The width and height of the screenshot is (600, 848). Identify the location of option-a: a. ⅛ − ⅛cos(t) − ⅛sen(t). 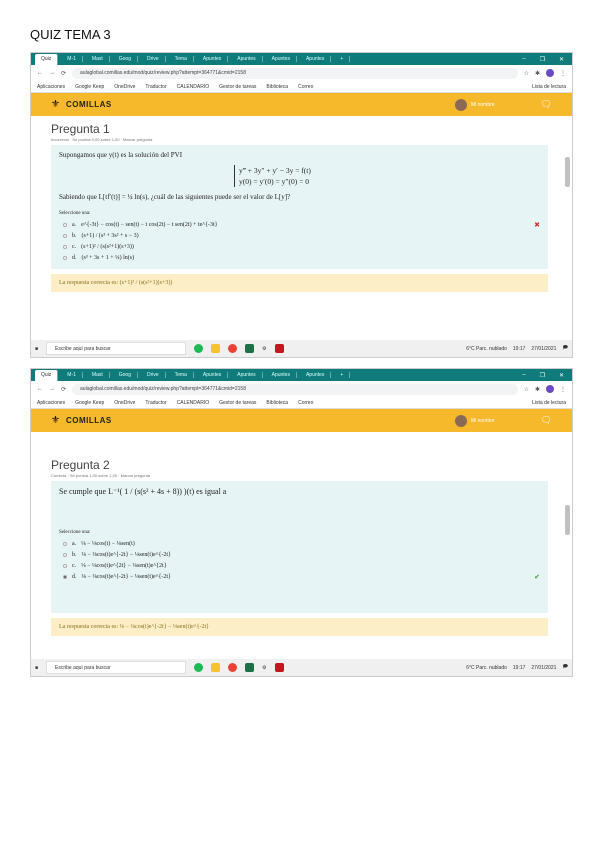
(299, 543).